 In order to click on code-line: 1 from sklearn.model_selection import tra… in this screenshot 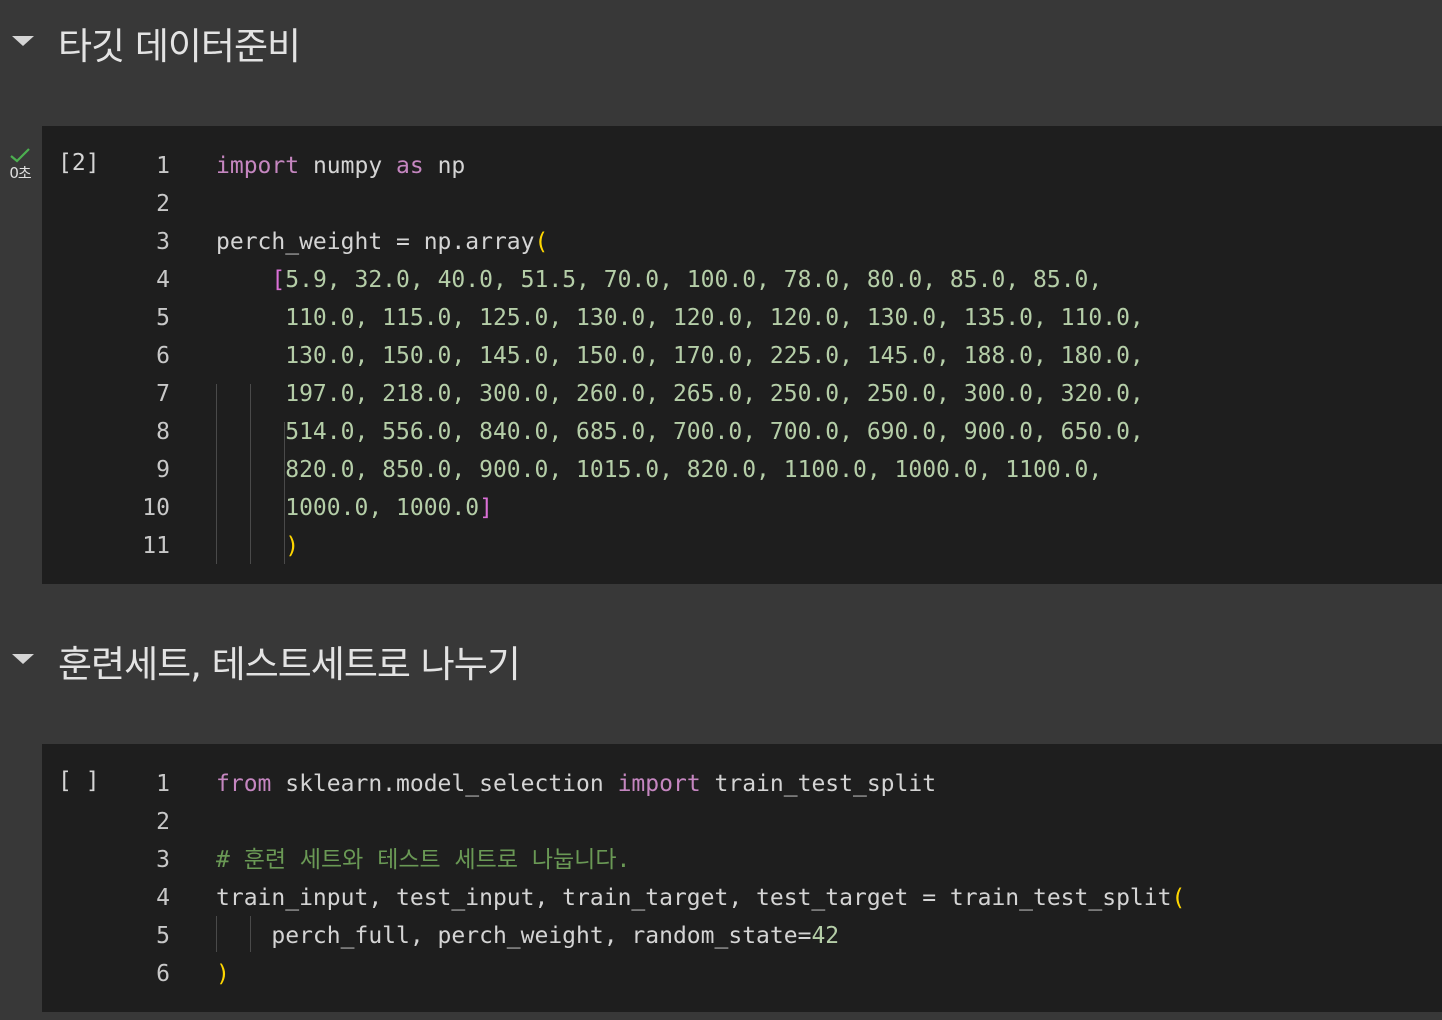, I will do `click(742, 784)`.